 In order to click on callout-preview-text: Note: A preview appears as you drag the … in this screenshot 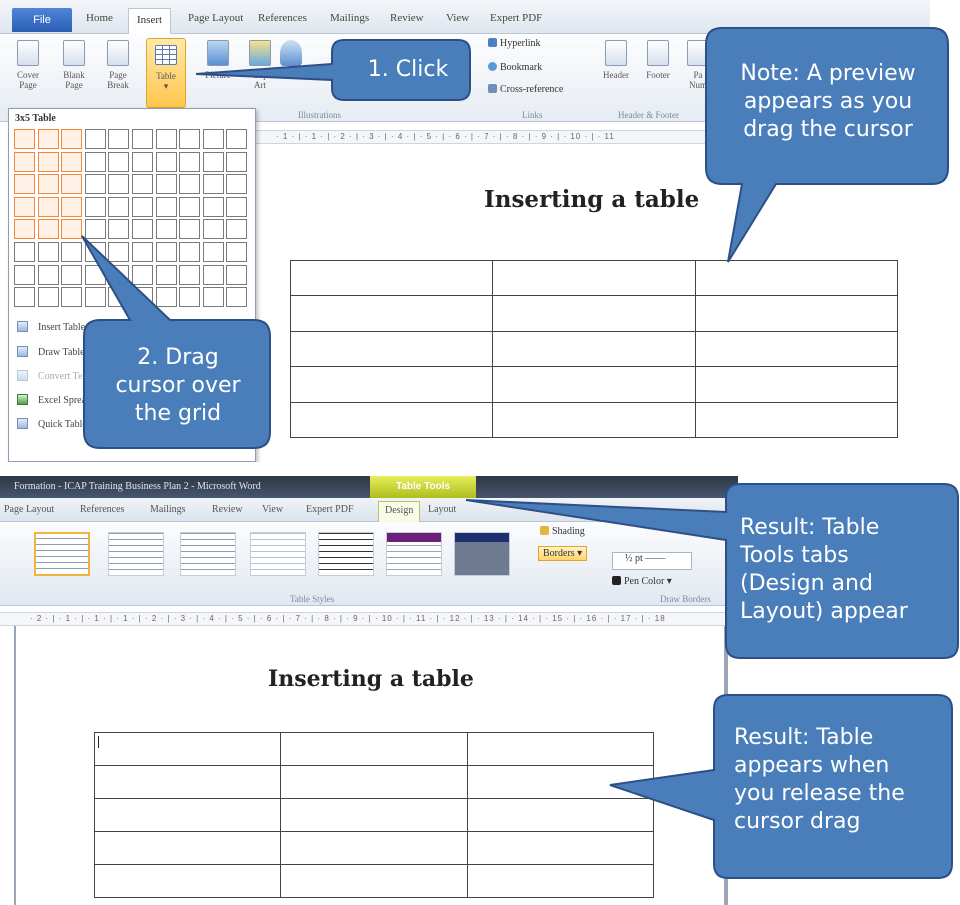, I will do `click(828, 101)`.